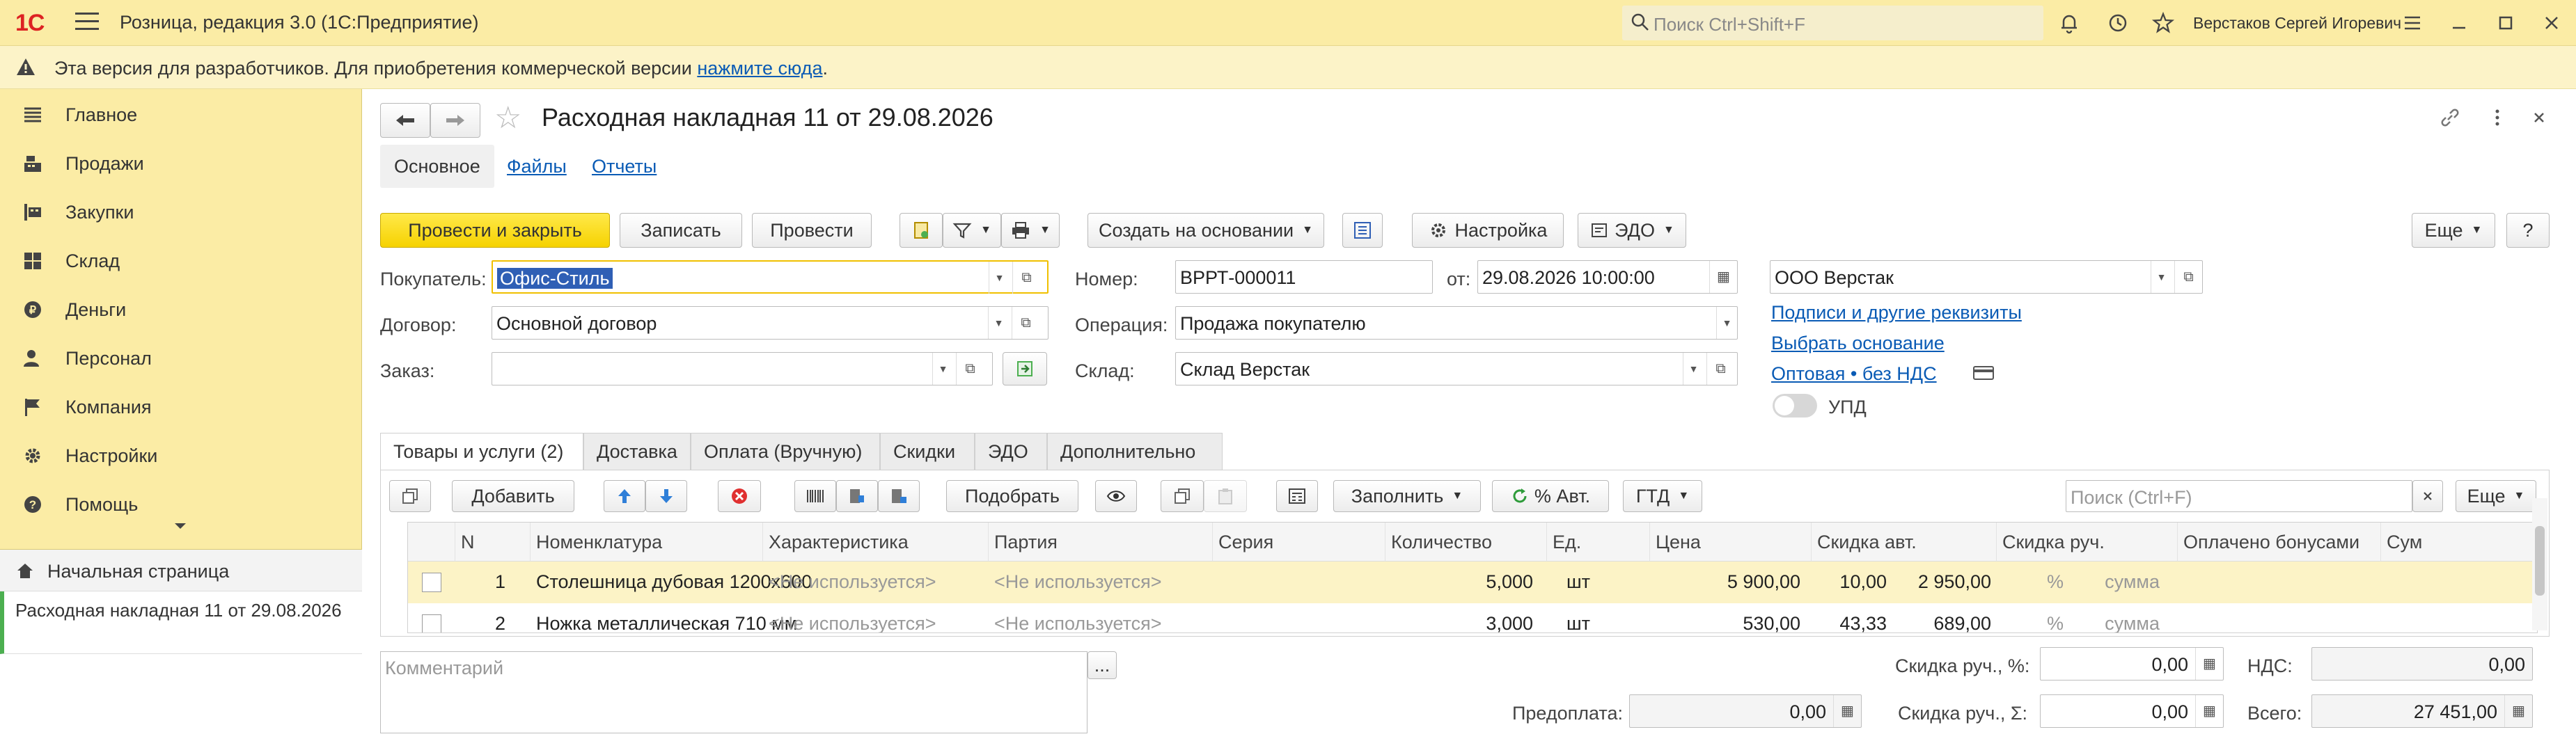  I want to click on number-field: ВРРТ-000011, so click(1304, 277).